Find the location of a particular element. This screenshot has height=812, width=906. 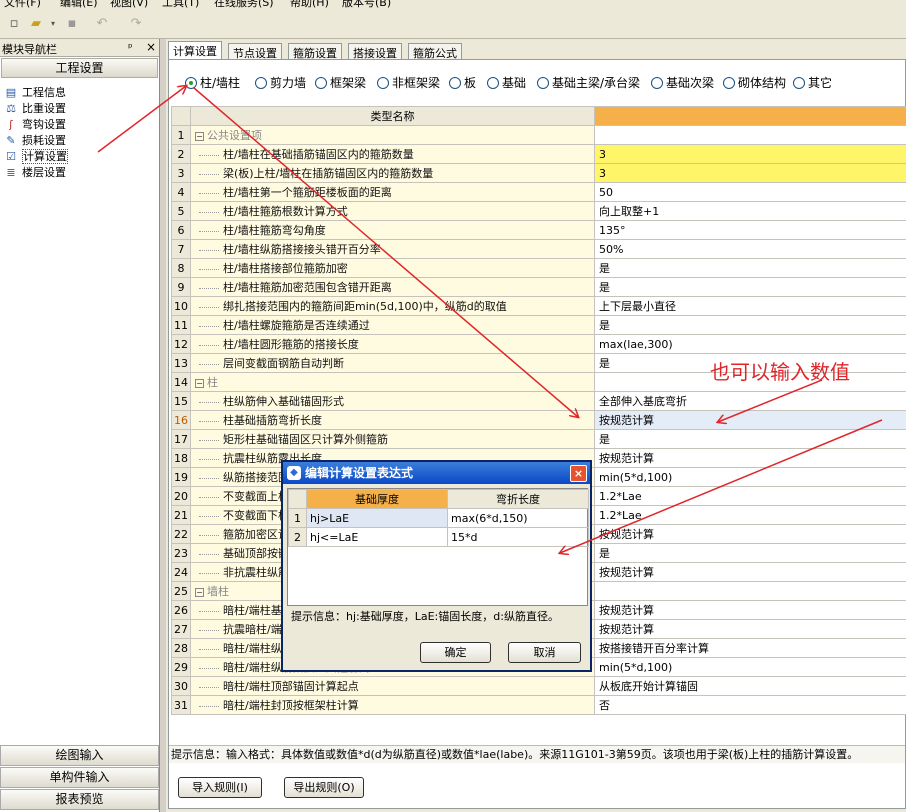

condition-cell: hj>LaE is located at coordinates (377, 518).